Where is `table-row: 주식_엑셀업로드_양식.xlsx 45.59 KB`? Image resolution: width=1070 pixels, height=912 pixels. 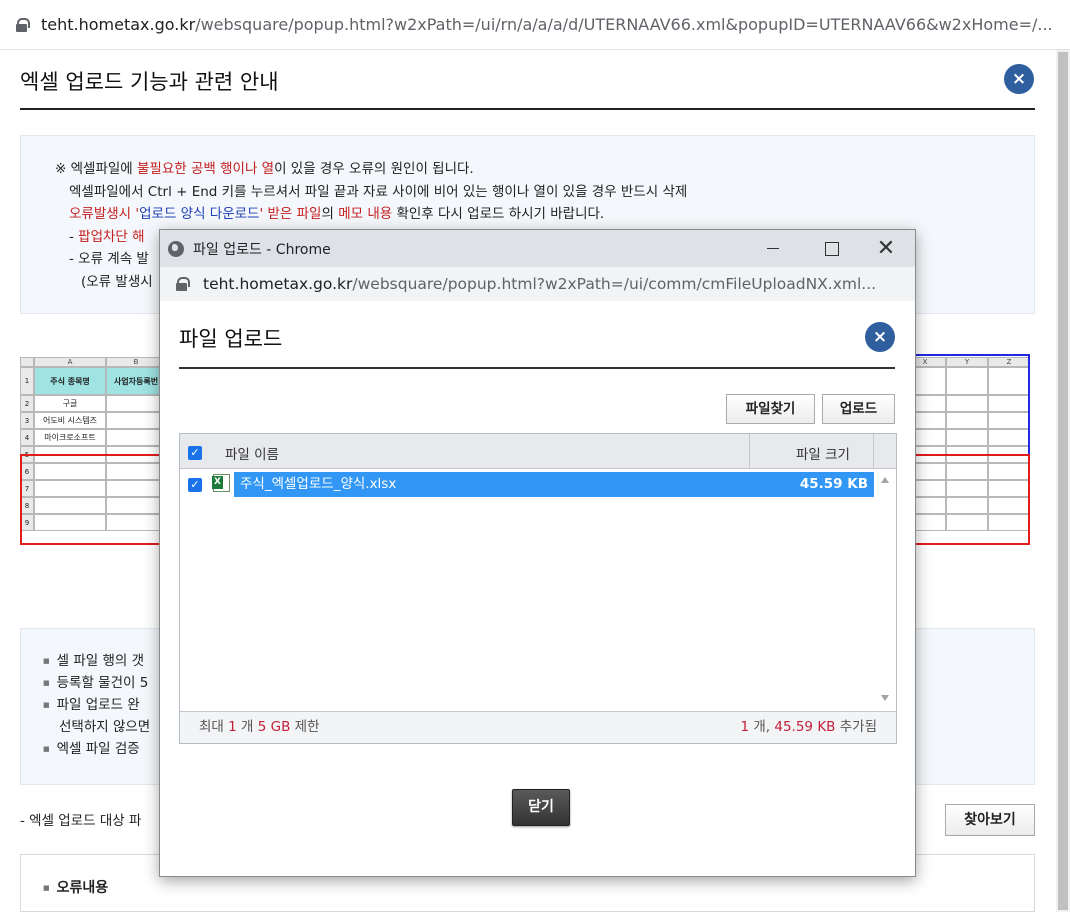
table-row: 주식_엑셀업로드_양식.xlsx 45.59 KB is located at coordinates (554, 484).